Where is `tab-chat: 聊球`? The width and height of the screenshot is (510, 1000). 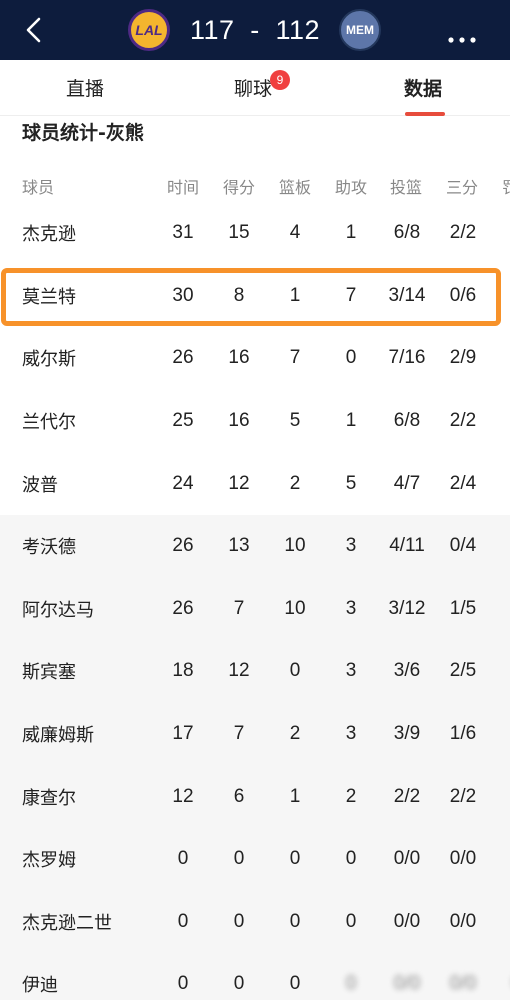 tab-chat: 聊球 is located at coordinates (253, 87).